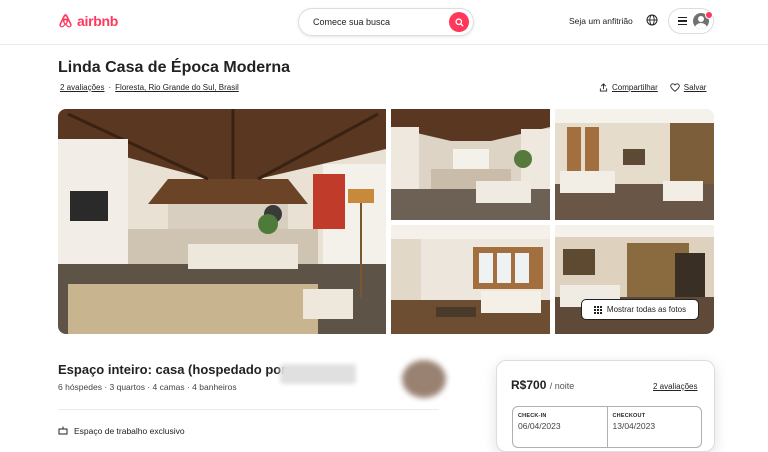 Image resolution: width=768 pixels, height=452 pixels. I want to click on checkout-field: CHECKOUT 13/04/2023, so click(654, 427).